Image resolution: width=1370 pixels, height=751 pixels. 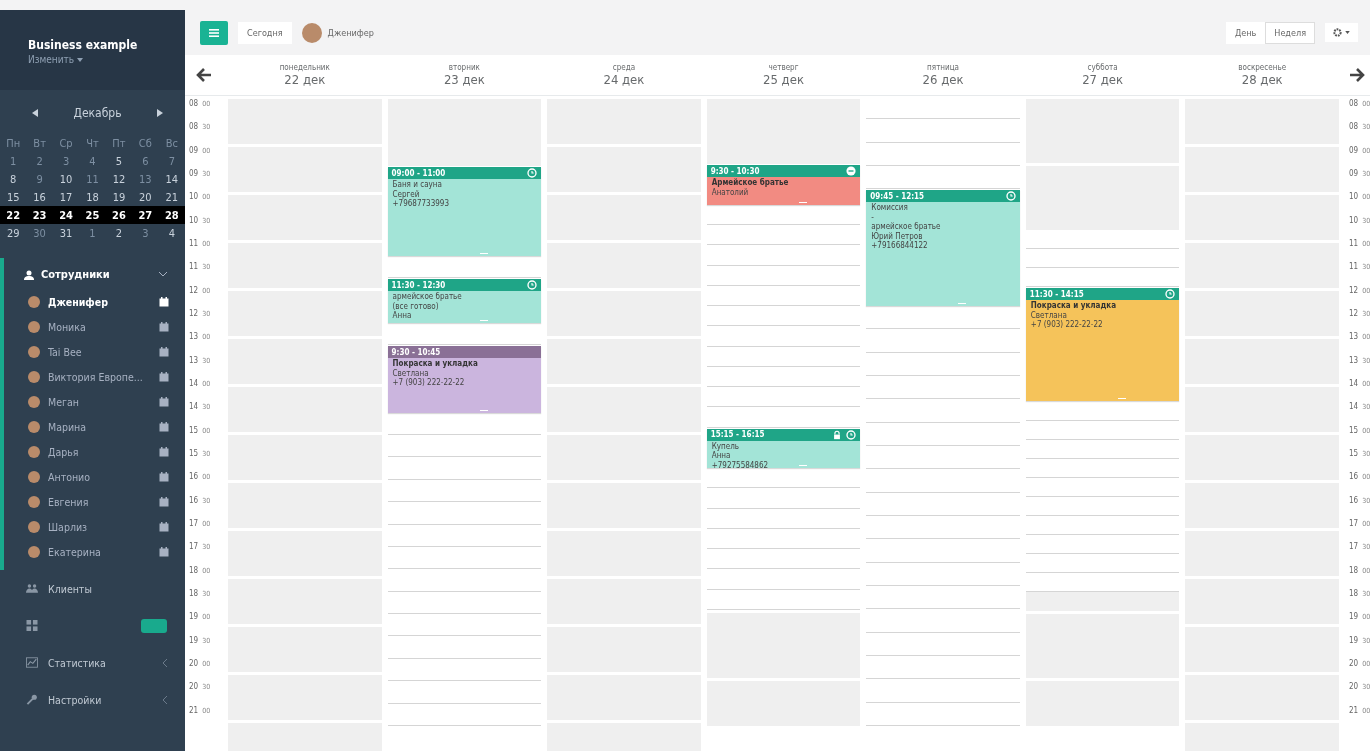 What do you see at coordinates (464, 211) in the screenshot?
I see `appointment-card: 09:00 - 11:00 Баня и сауна Сергей +79687733993` at bounding box center [464, 211].